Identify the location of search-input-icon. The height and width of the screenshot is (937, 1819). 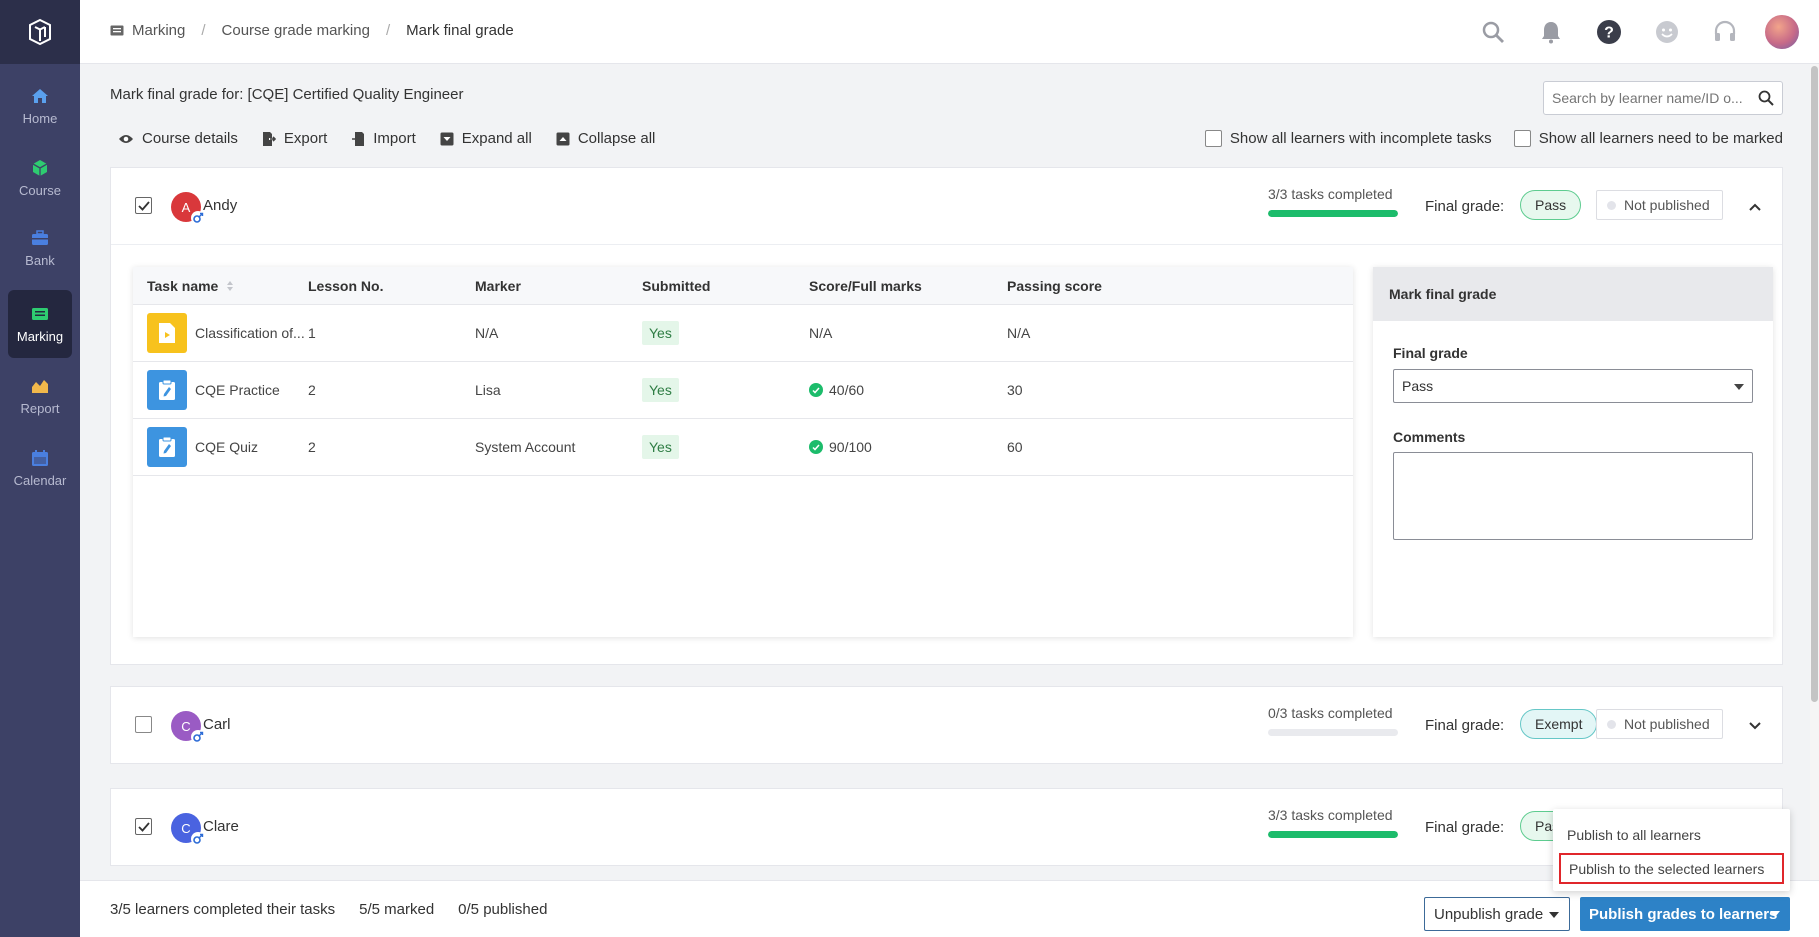
(1766, 100).